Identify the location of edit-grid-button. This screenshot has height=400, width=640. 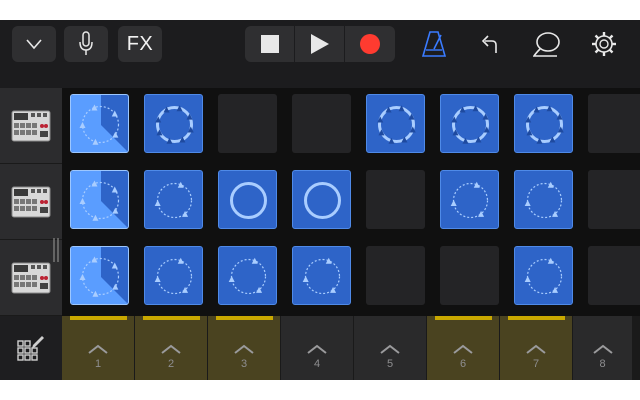
(31, 348).